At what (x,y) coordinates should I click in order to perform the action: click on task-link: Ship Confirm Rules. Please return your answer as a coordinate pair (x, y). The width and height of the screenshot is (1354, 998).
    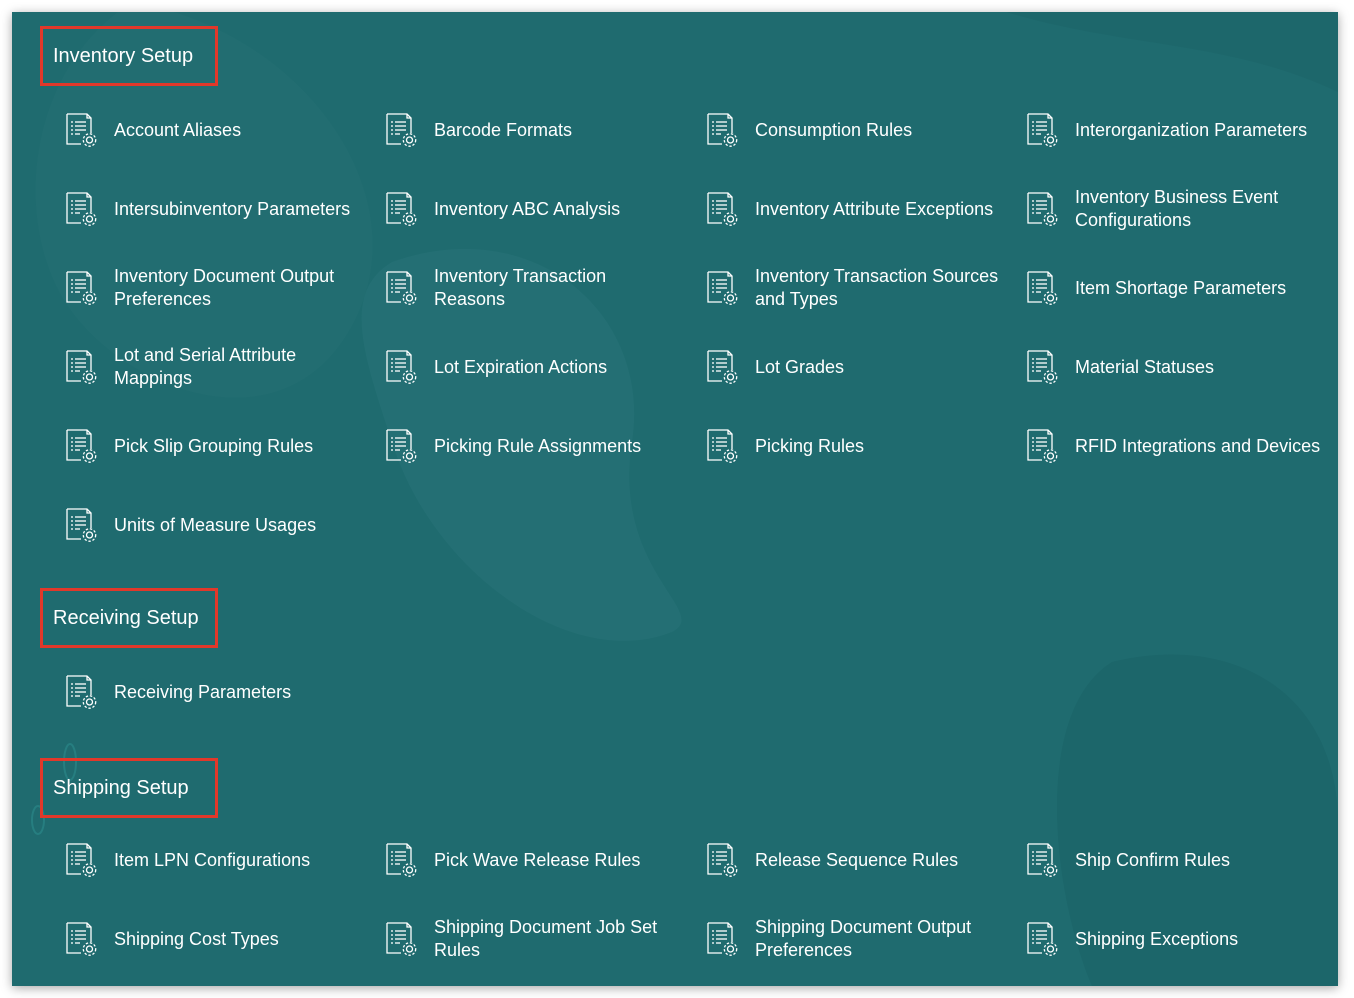
    Looking at the image, I should click on (1173, 860).